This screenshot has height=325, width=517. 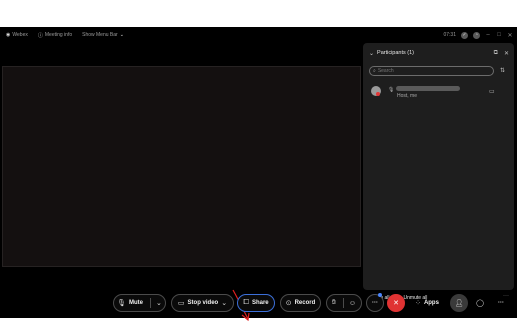 What do you see at coordinates (333, 302) in the screenshot?
I see `hand-icon: ✋︎` at bounding box center [333, 302].